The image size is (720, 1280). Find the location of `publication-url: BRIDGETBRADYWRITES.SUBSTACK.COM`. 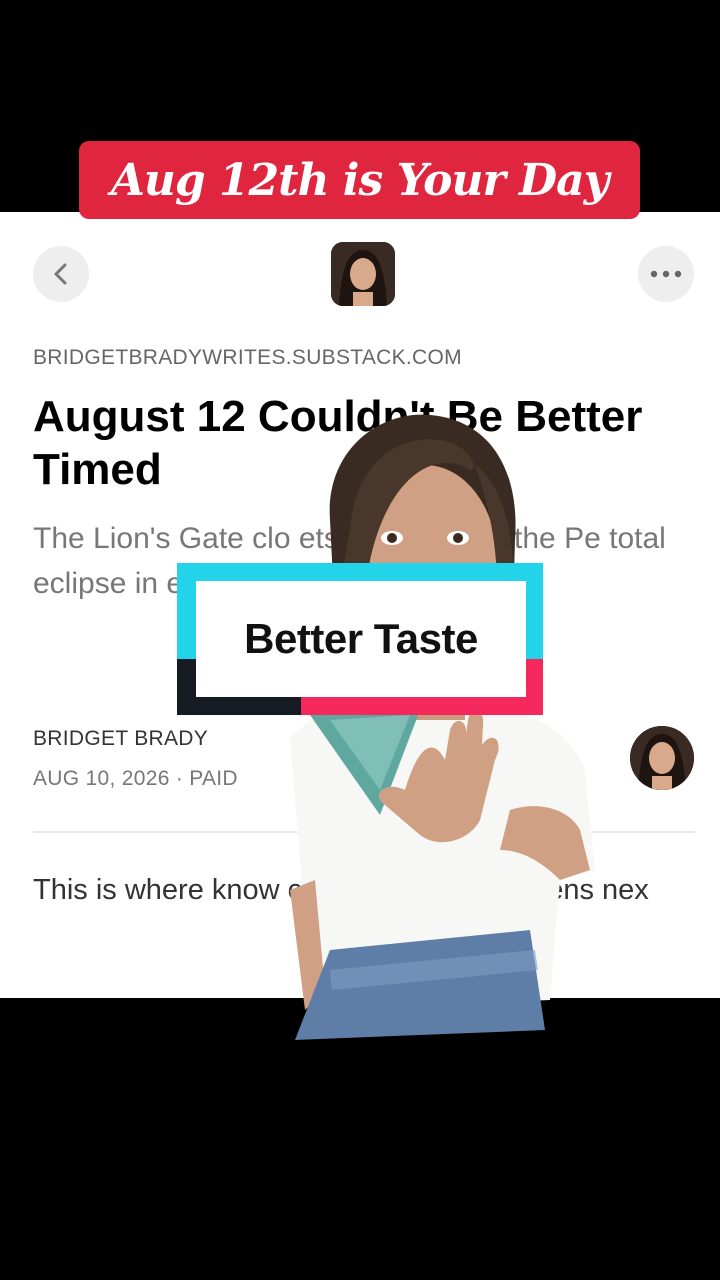

publication-url: BRIDGETBRADYWRITES.SUBSTACK.COM is located at coordinates (247, 358).